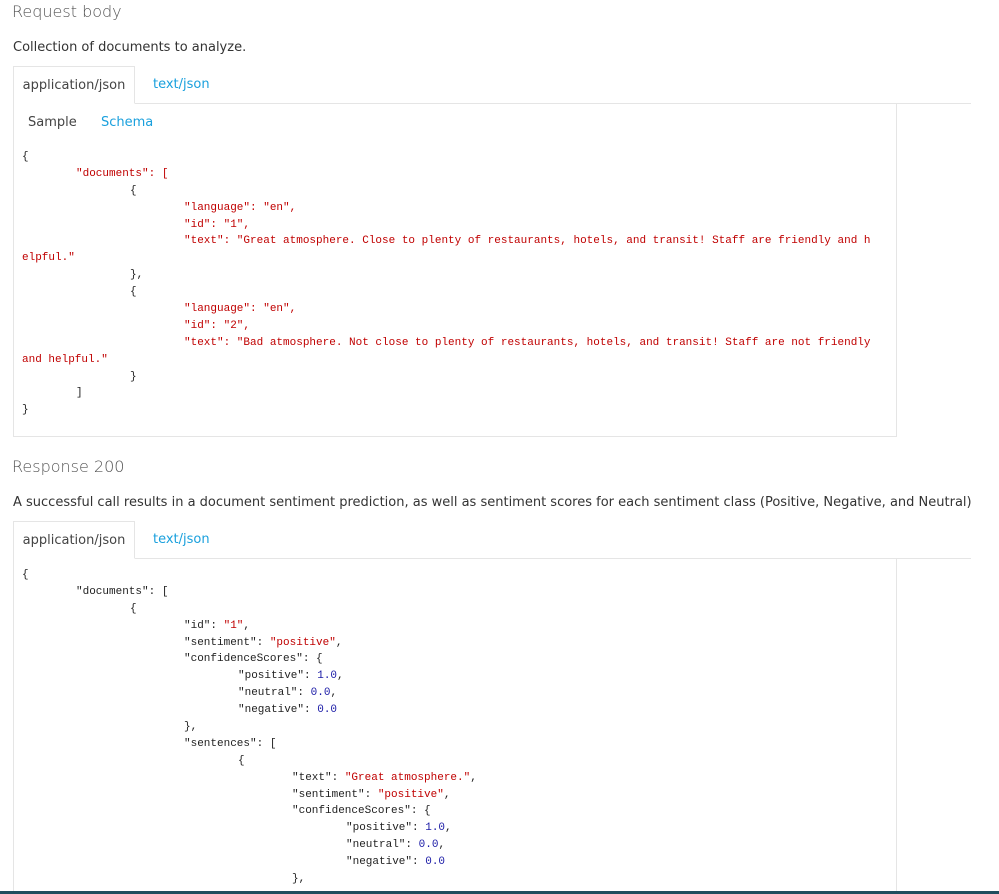 The height and width of the screenshot is (894, 999). I want to click on code-token: "1", so click(233, 625).